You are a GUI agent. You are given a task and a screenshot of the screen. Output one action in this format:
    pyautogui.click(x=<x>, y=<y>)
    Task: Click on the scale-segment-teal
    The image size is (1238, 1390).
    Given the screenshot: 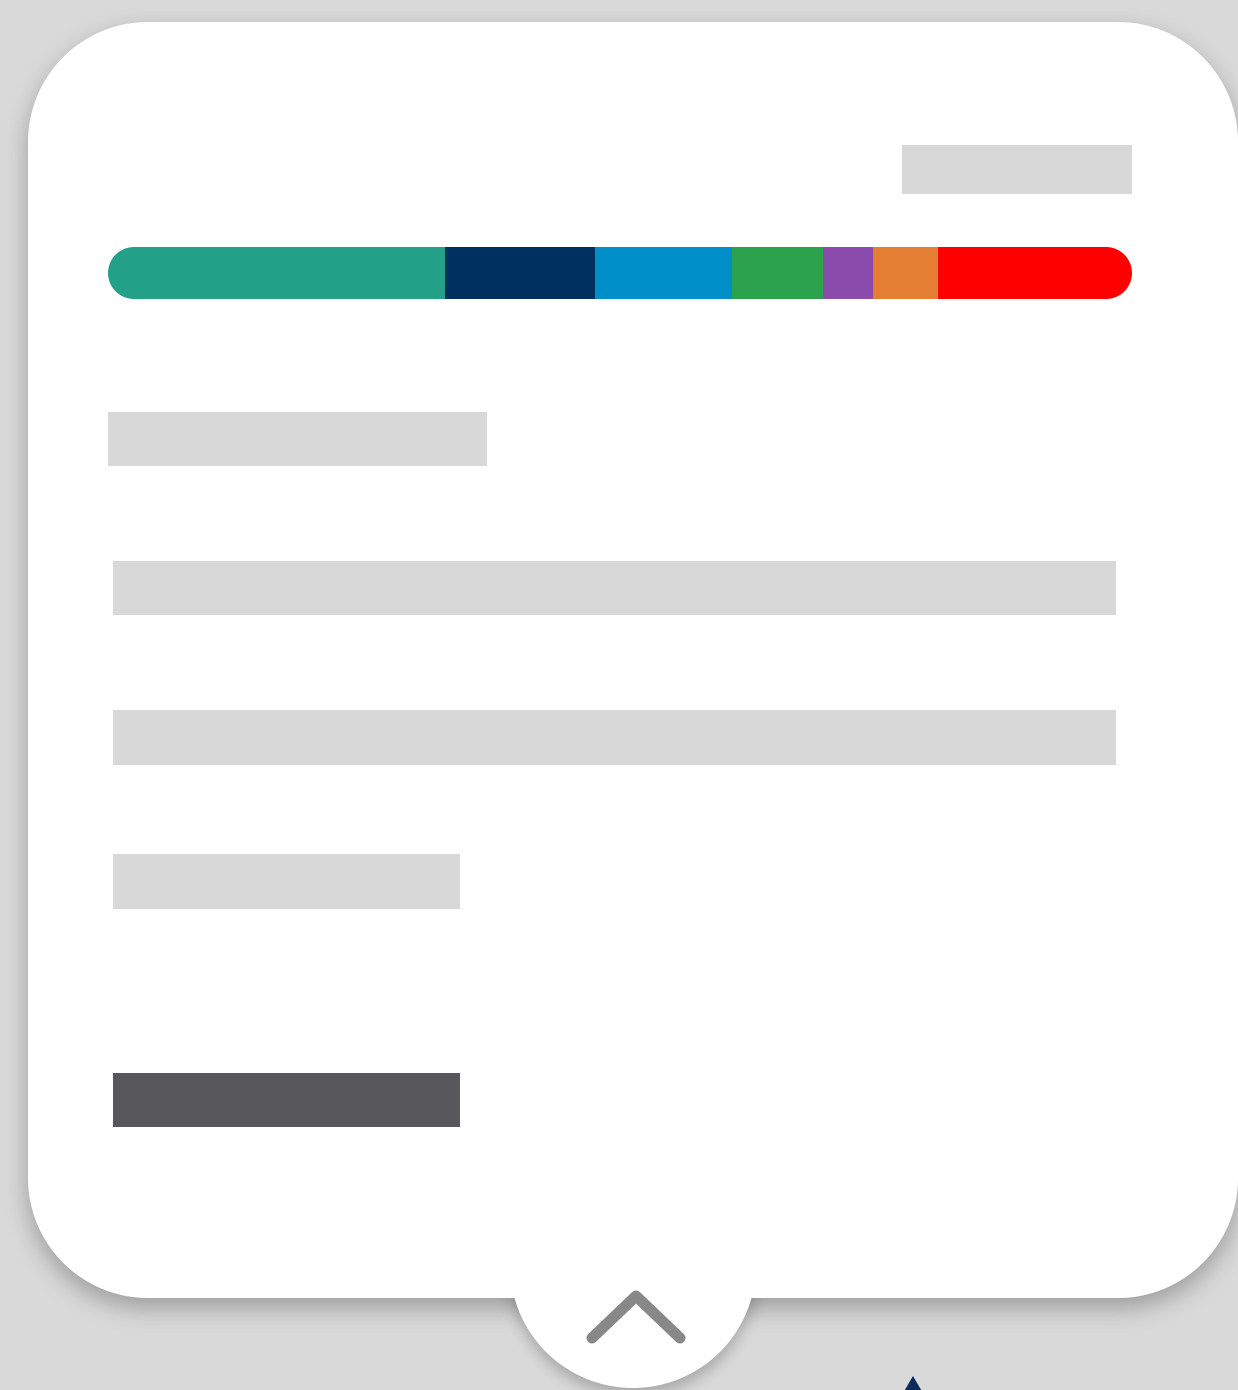 What is the action you would take?
    pyautogui.click(x=276, y=273)
    